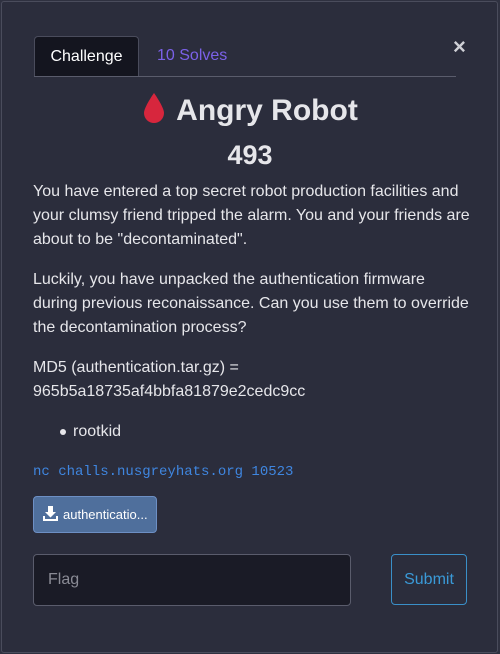 This screenshot has height=654, width=500. Describe the element at coordinates (192, 56) in the screenshot. I see `tab-solves: 10 Solves` at that location.